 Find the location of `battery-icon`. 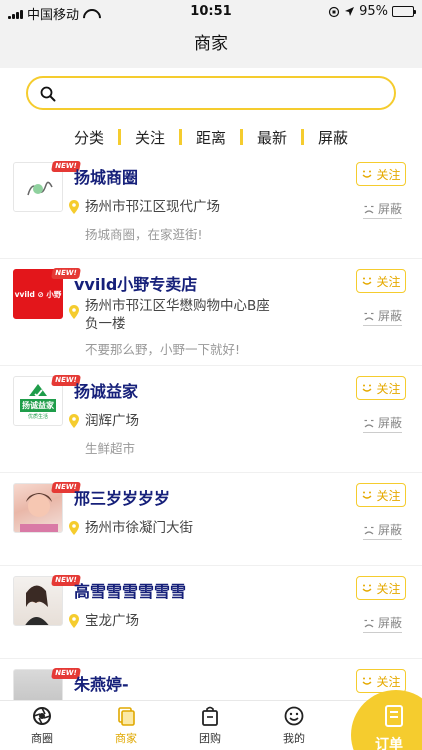

battery-icon is located at coordinates (404, 11).